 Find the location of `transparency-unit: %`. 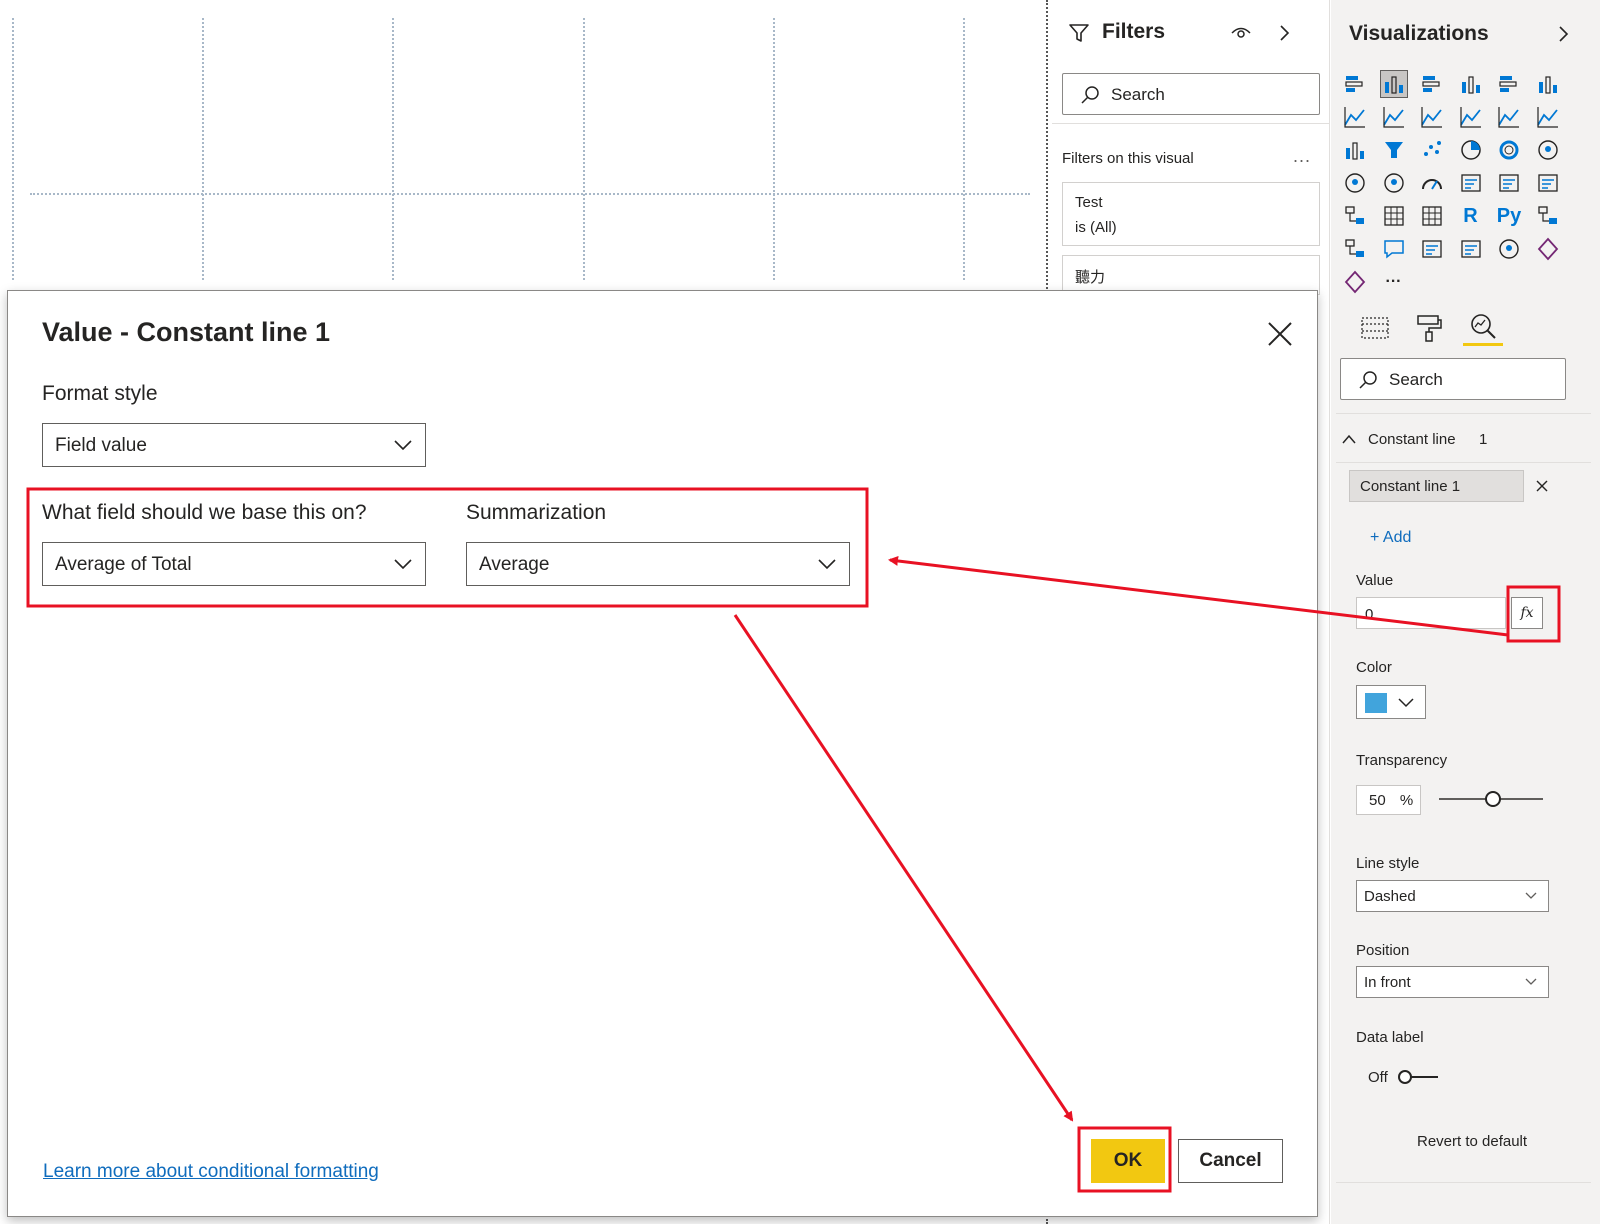

transparency-unit: % is located at coordinates (1406, 800).